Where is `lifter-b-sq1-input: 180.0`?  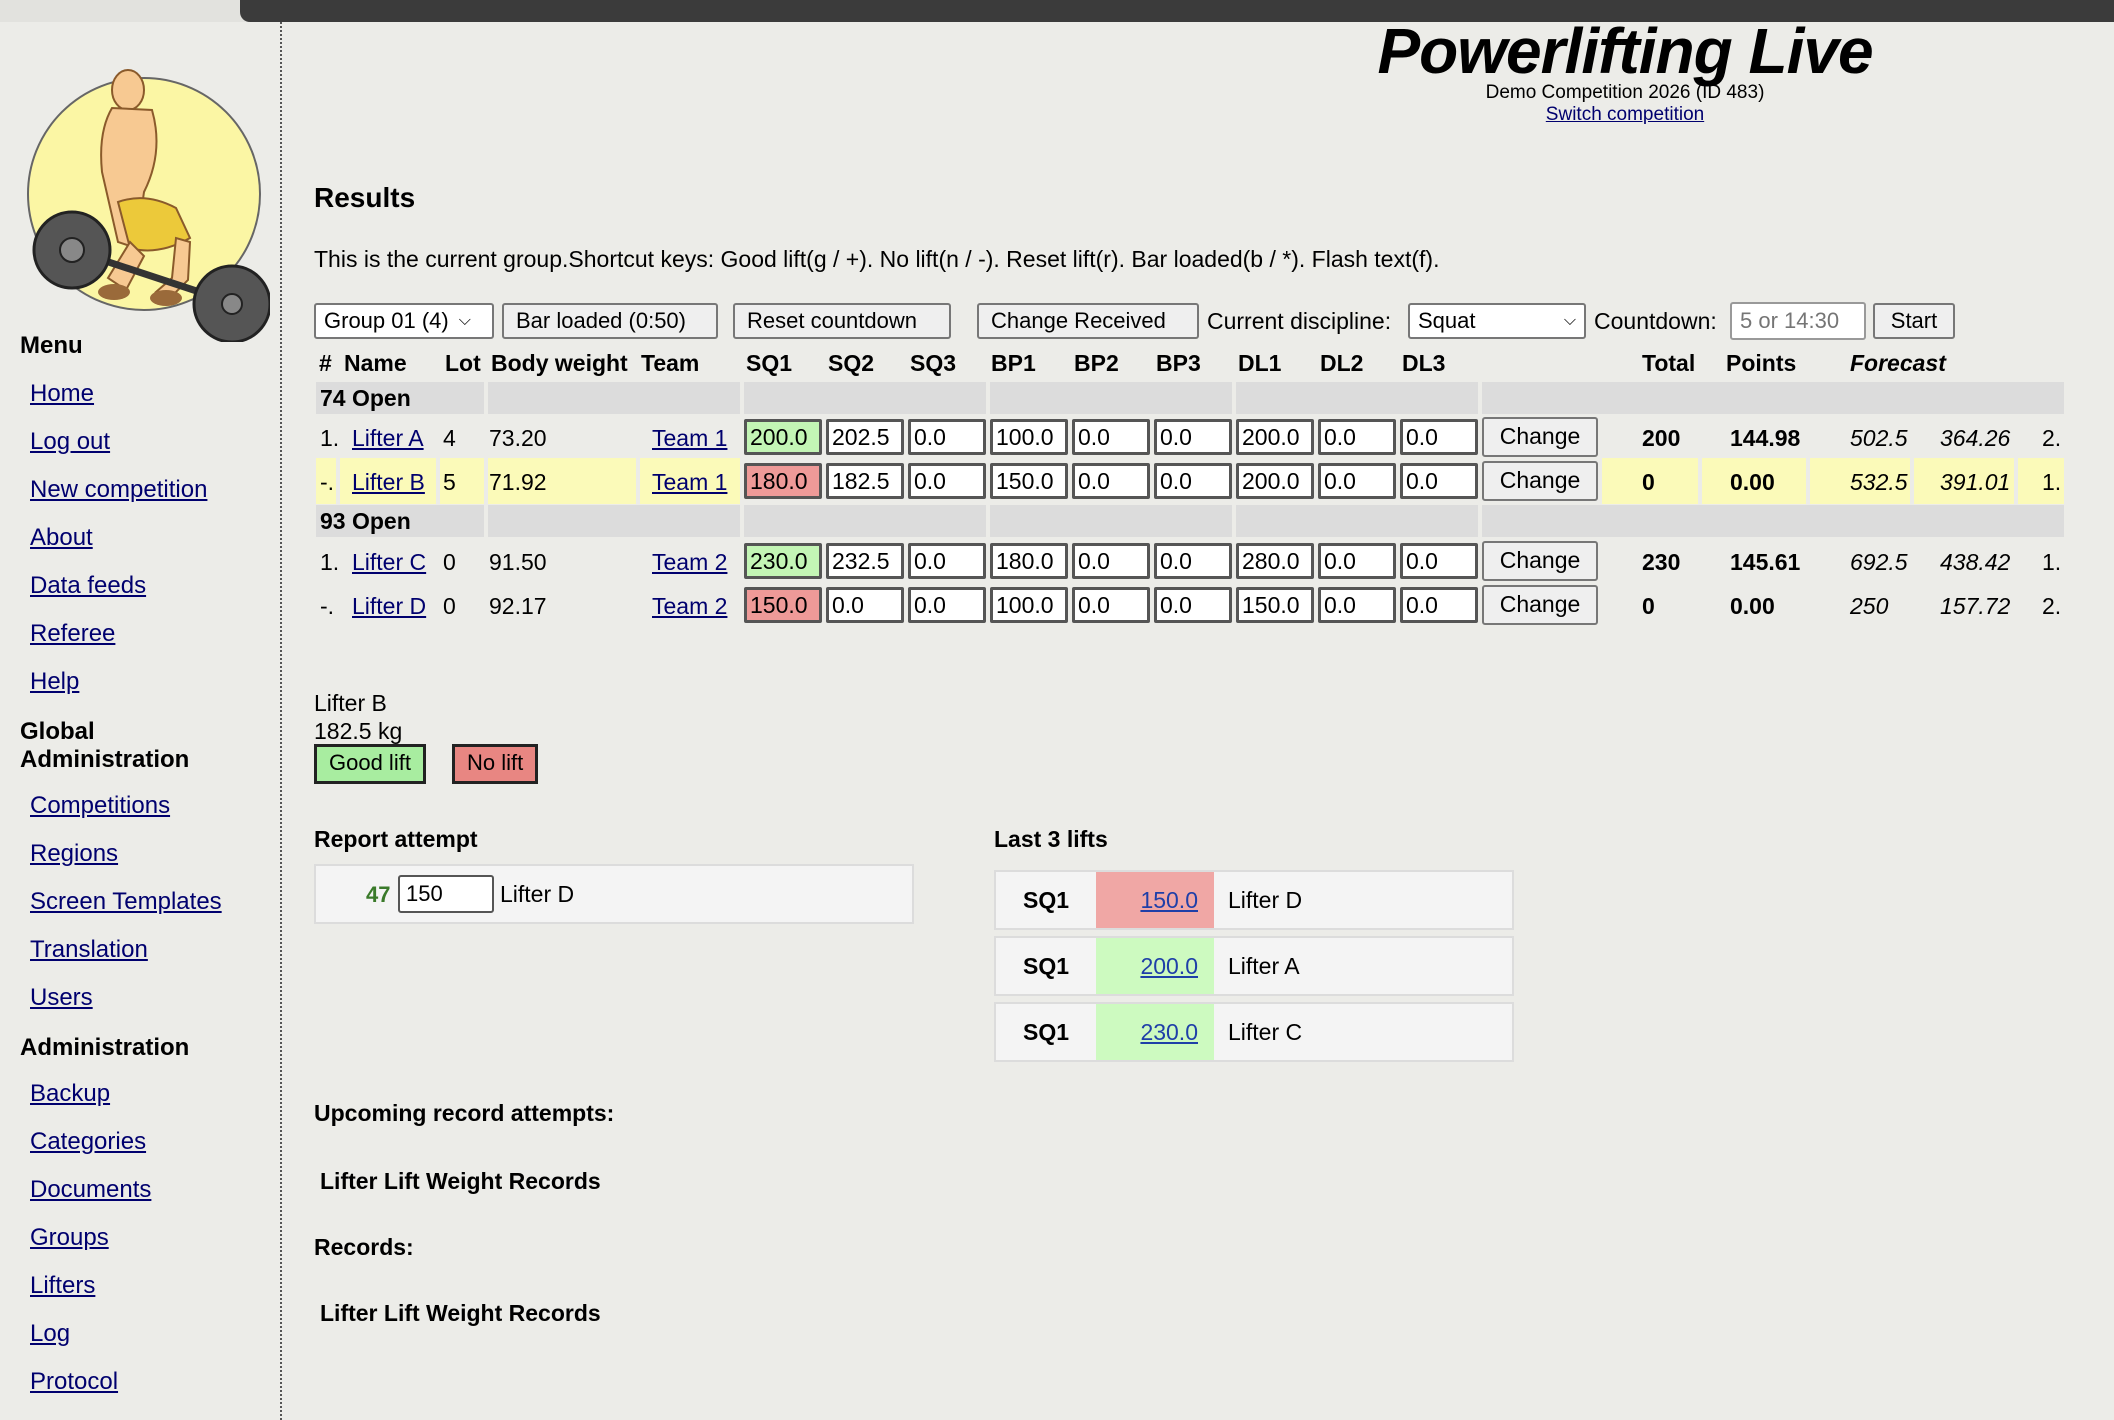
lifter-b-sq1-input: 180.0 is located at coordinates (783, 481).